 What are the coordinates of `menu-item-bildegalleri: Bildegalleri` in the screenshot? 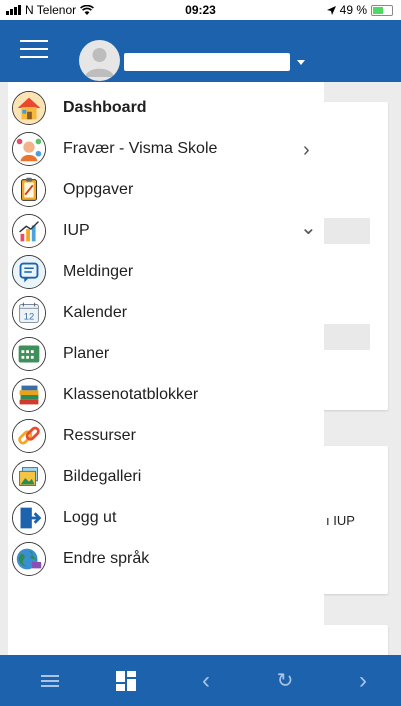 It's located at (166, 477).